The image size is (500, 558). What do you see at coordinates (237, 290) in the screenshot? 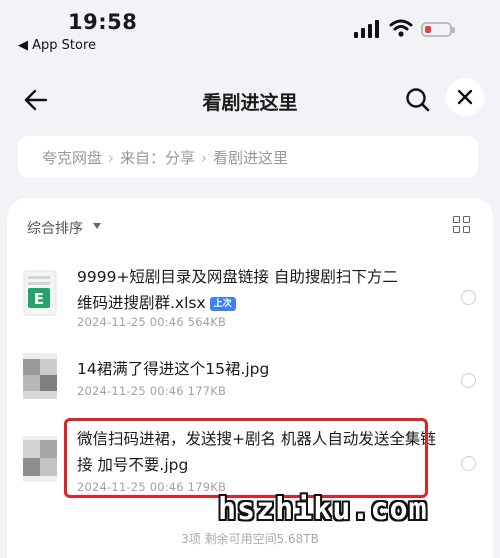
I see `file-name: 9999+短剧目录及网盘链接 自助搜剧扫下方二维码进搜剧群.xlsx 上次` at bounding box center [237, 290].